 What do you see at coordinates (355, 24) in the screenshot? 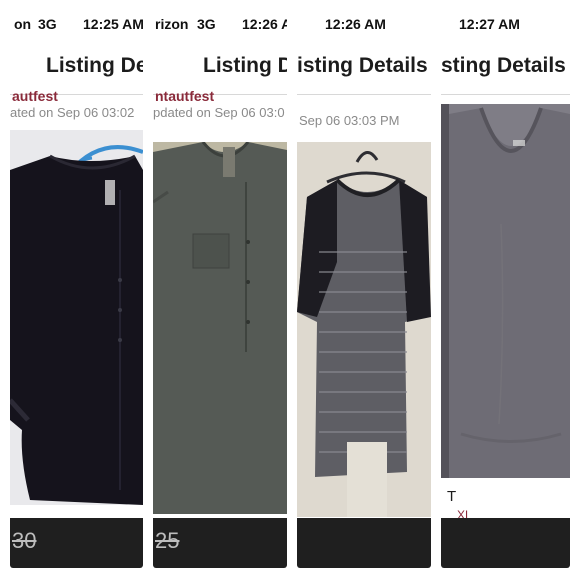
I see `clock: 12:26 AM` at bounding box center [355, 24].